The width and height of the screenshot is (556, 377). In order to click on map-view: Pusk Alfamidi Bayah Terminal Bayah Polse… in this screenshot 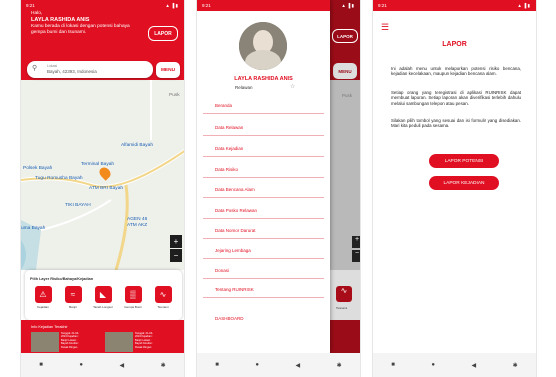, I will do `click(102, 175)`.